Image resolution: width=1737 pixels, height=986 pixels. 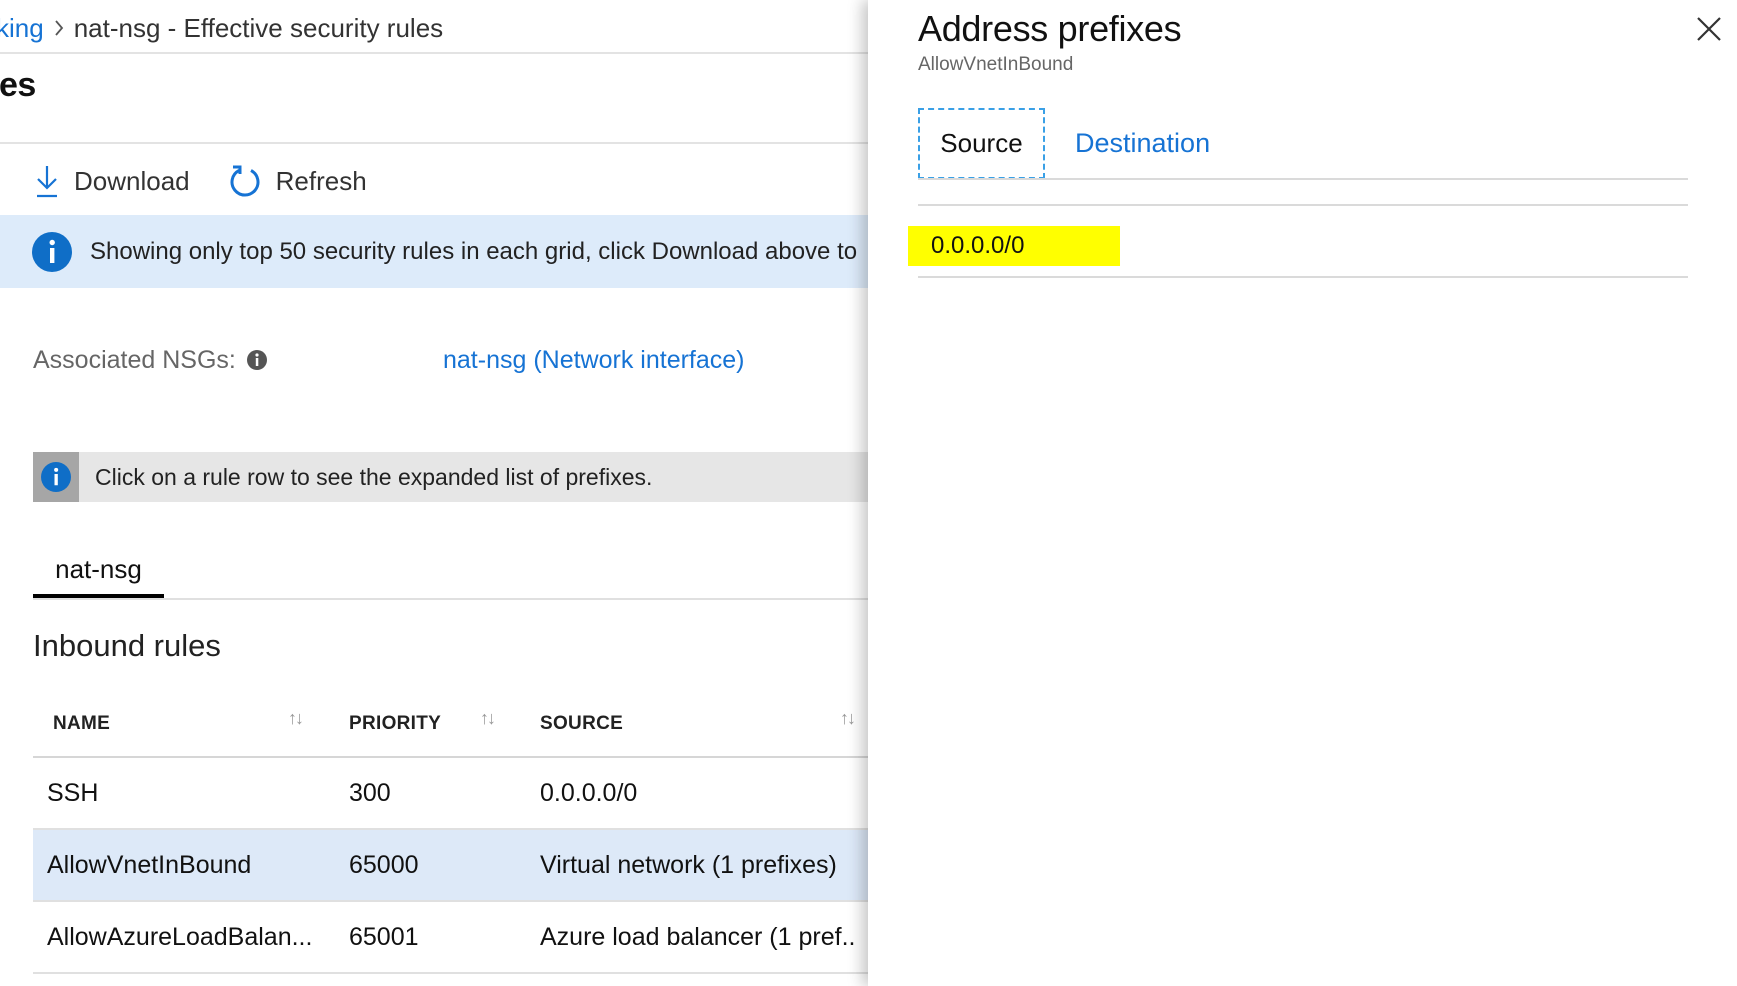 I want to click on tab-source: Source, so click(x=981, y=143).